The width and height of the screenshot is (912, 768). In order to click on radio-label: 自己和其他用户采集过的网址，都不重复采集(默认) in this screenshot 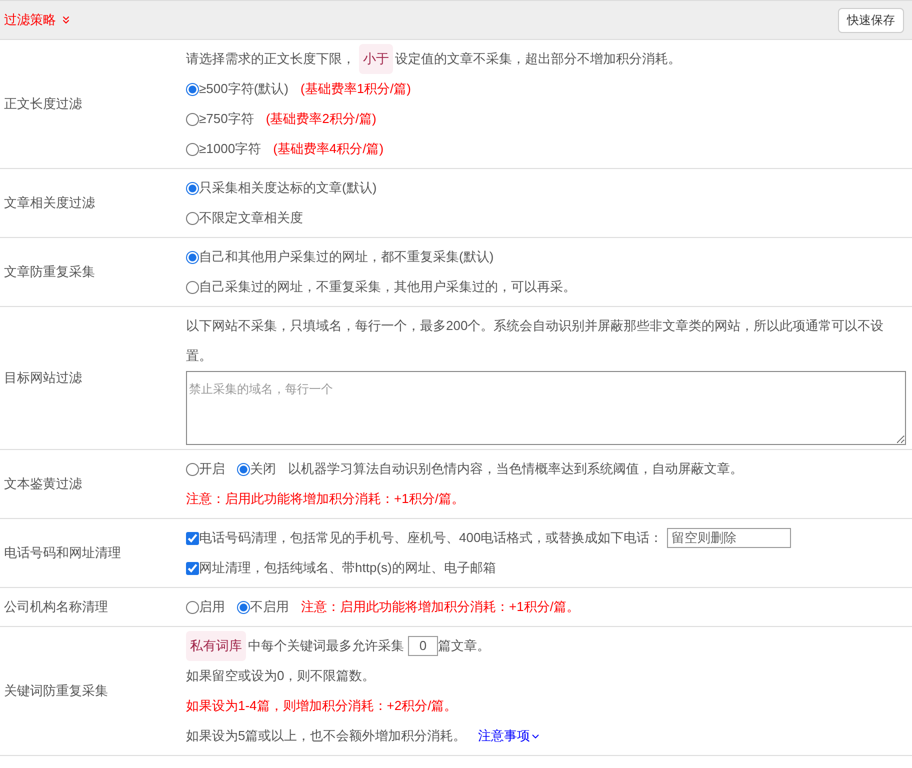, I will do `click(346, 257)`.